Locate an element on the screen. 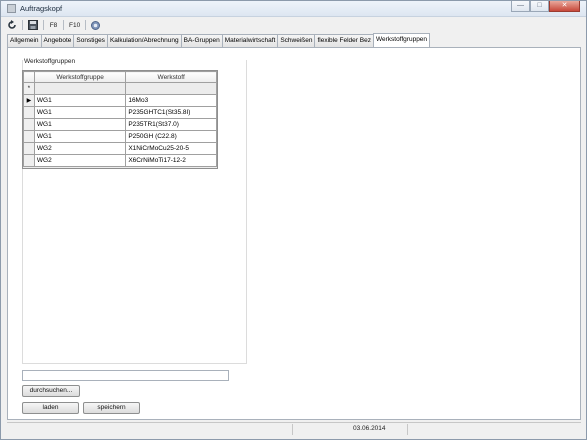 The width and height of the screenshot is (587, 440). load-button: laden is located at coordinates (50, 408).